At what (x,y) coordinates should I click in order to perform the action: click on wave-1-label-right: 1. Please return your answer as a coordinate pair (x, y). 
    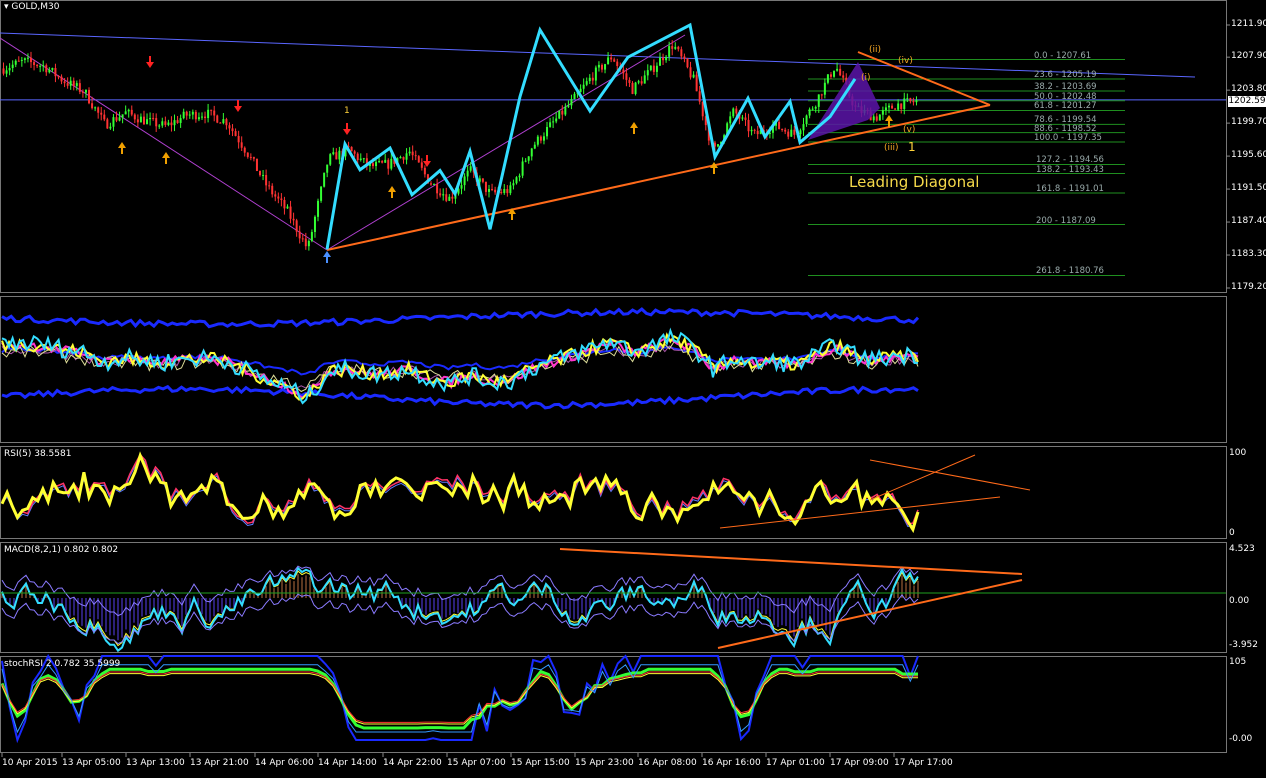
    Looking at the image, I should click on (912, 147).